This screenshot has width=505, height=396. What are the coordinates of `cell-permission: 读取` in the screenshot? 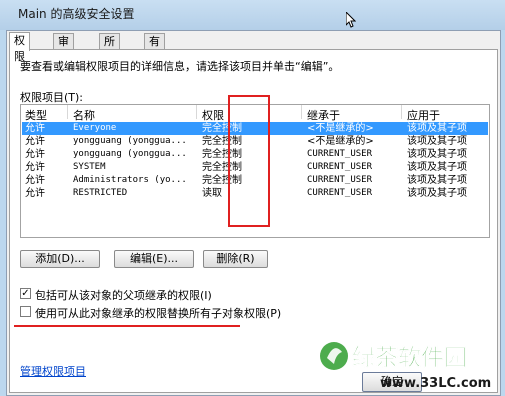 It's located at (212, 193).